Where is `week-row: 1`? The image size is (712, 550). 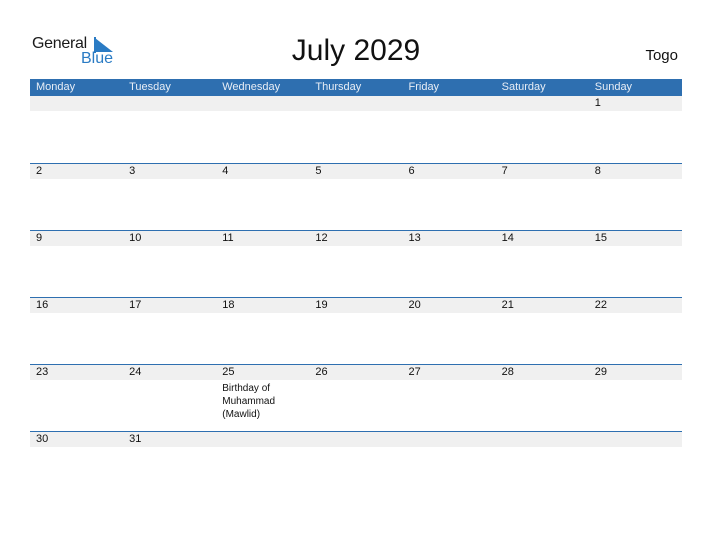 week-row: 1 is located at coordinates (356, 129).